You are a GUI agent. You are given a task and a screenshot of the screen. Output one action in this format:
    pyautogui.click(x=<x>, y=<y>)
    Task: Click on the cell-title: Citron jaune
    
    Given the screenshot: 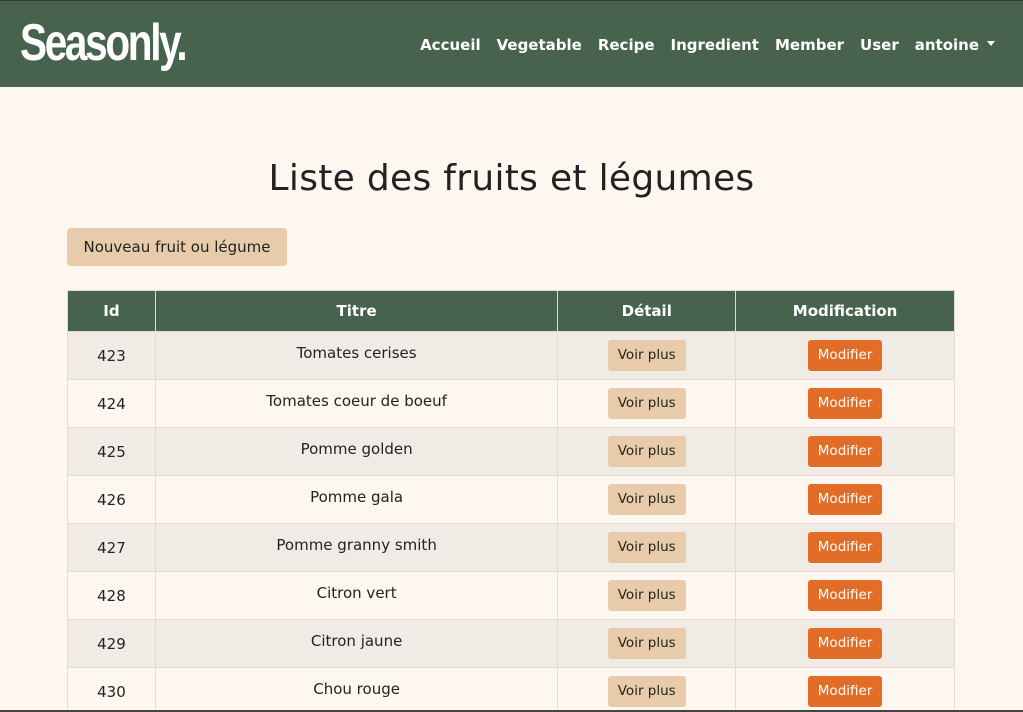 What is the action you would take?
    pyautogui.click(x=356, y=643)
    